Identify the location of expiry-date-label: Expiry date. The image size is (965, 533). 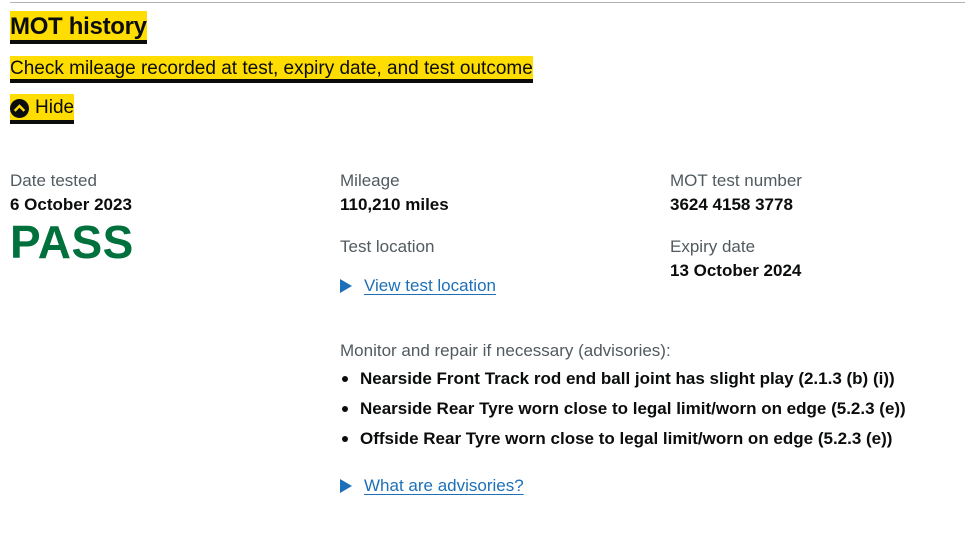
(713, 246).